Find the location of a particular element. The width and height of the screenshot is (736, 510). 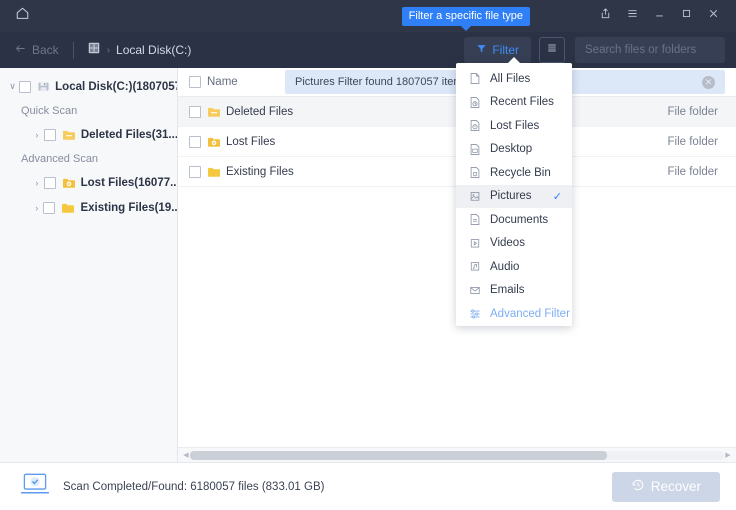

search-box is located at coordinates (655, 50).